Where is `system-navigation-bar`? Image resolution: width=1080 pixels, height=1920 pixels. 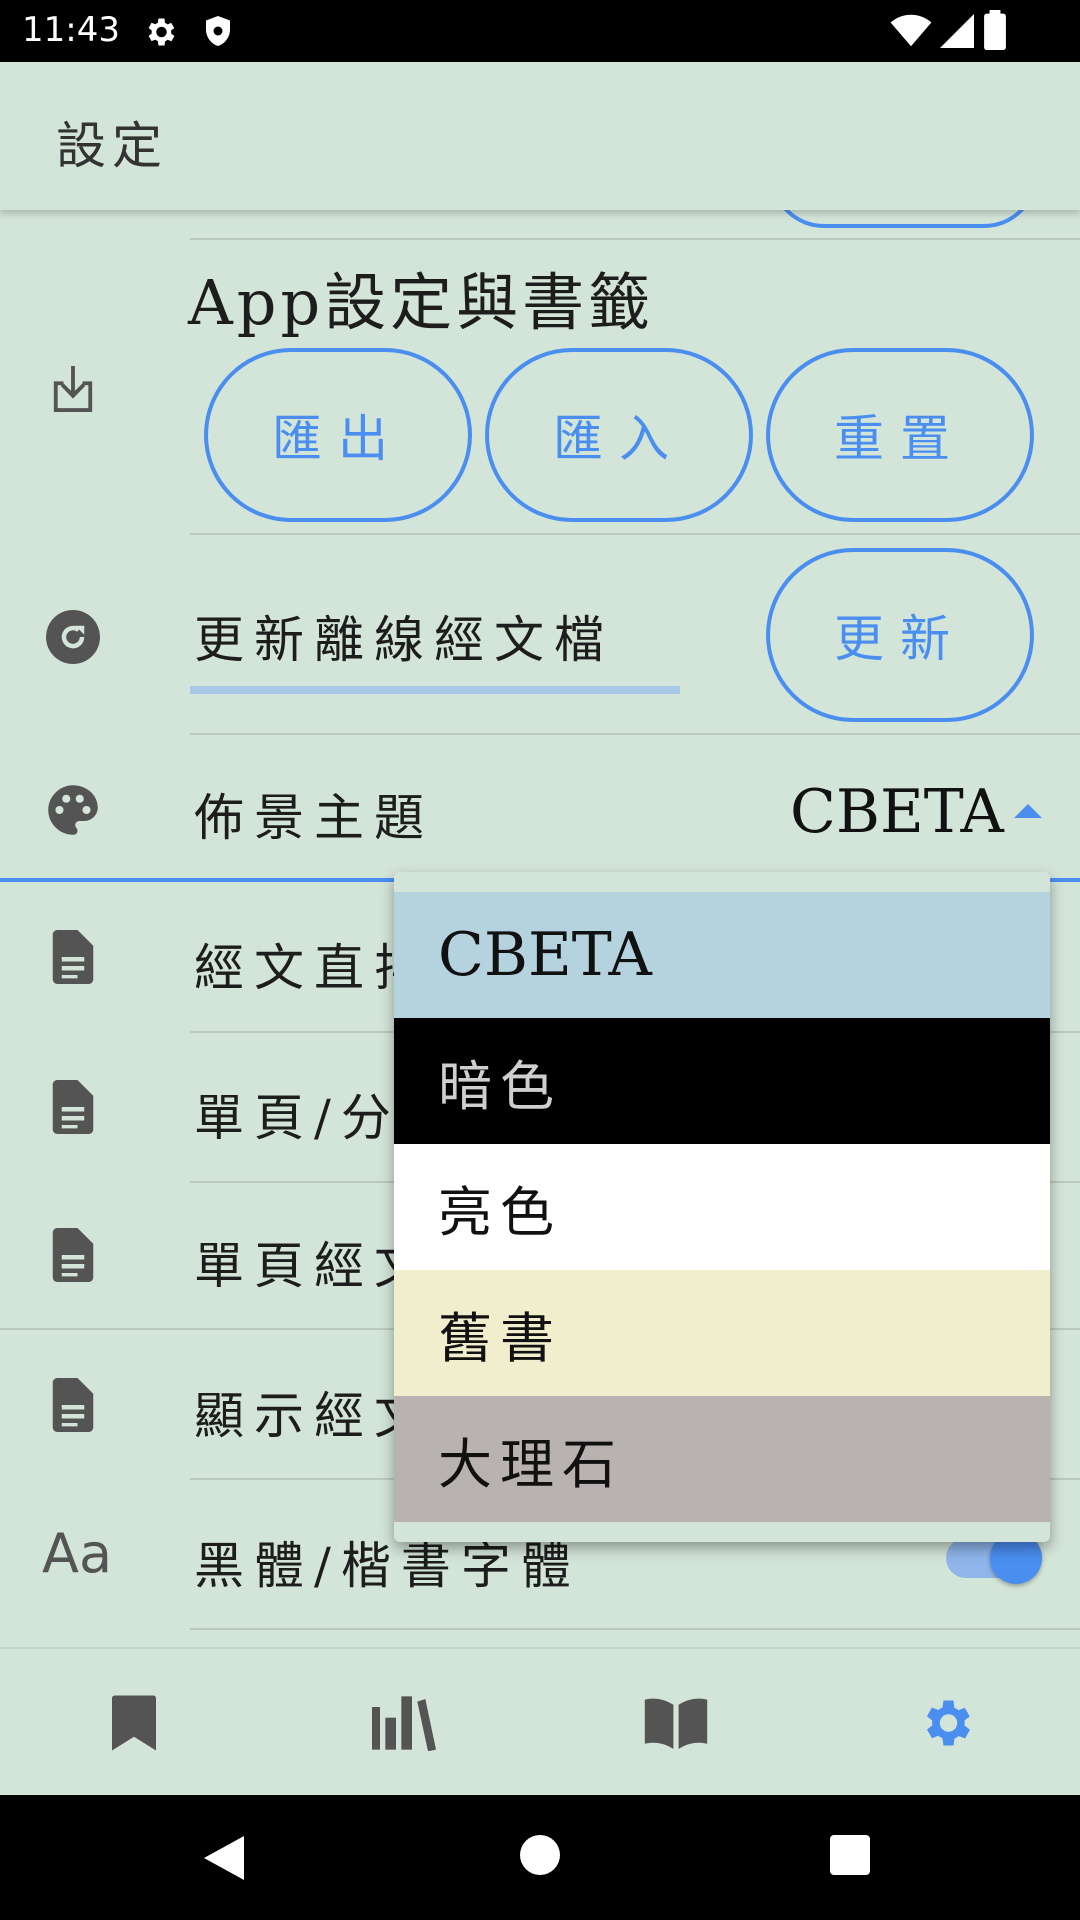 system-navigation-bar is located at coordinates (540, 1857).